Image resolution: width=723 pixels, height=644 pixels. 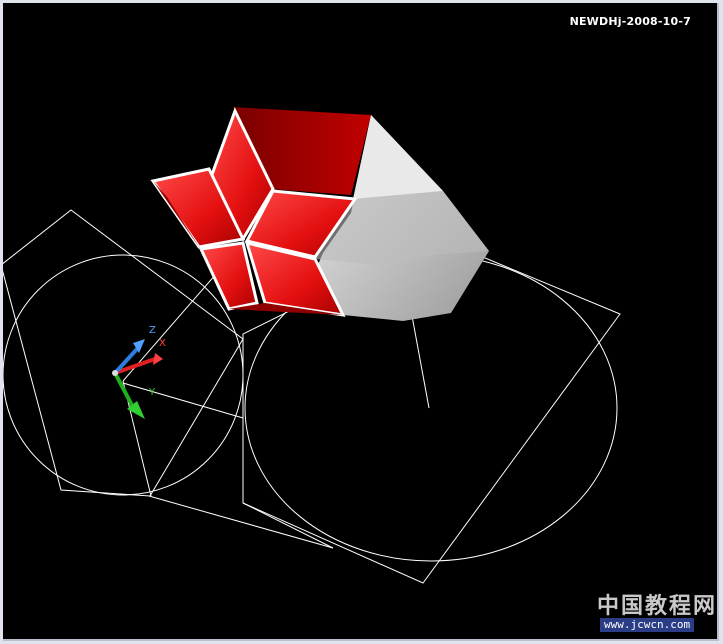 What do you see at coordinates (152, 392) in the screenshot?
I see `ucs-y-label: Y` at bounding box center [152, 392].